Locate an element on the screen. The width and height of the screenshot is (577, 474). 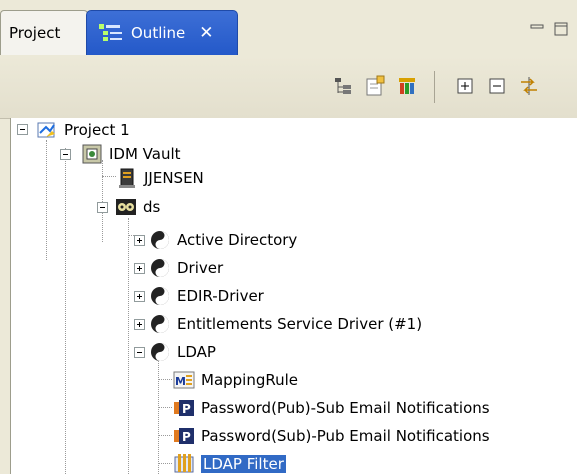
tree-node-label: Project 1 is located at coordinates (97, 129).